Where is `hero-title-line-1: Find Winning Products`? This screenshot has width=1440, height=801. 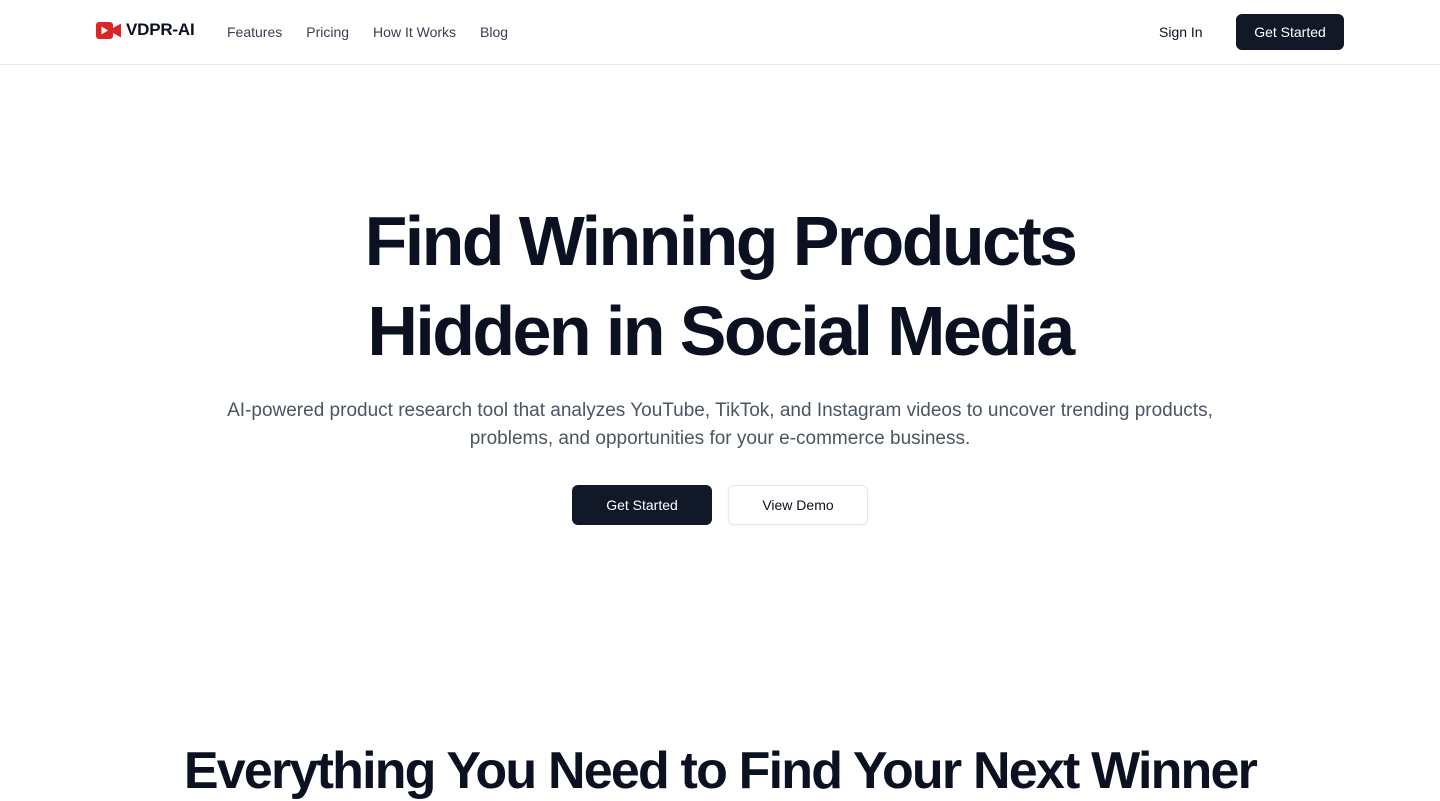
hero-title-line-1: Find Winning Products is located at coordinates (721, 241).